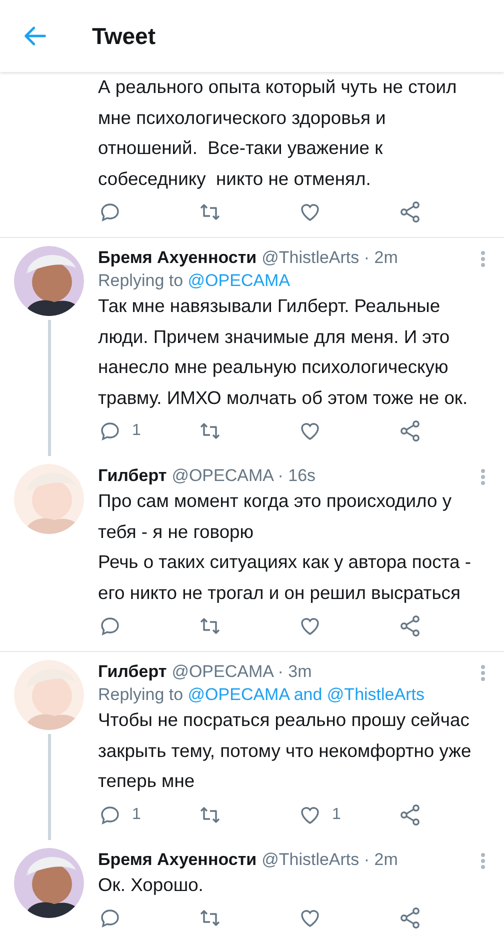 This screenshot has height=946, width=504. Describe the element at coordinates (278, 133) in the screenshot. I see `tweet-text: А реального опыта который чуть не стоил мне психологического здоровья и отношений. Все-таки уважение к собеседнику никто не отменял.` at that location.